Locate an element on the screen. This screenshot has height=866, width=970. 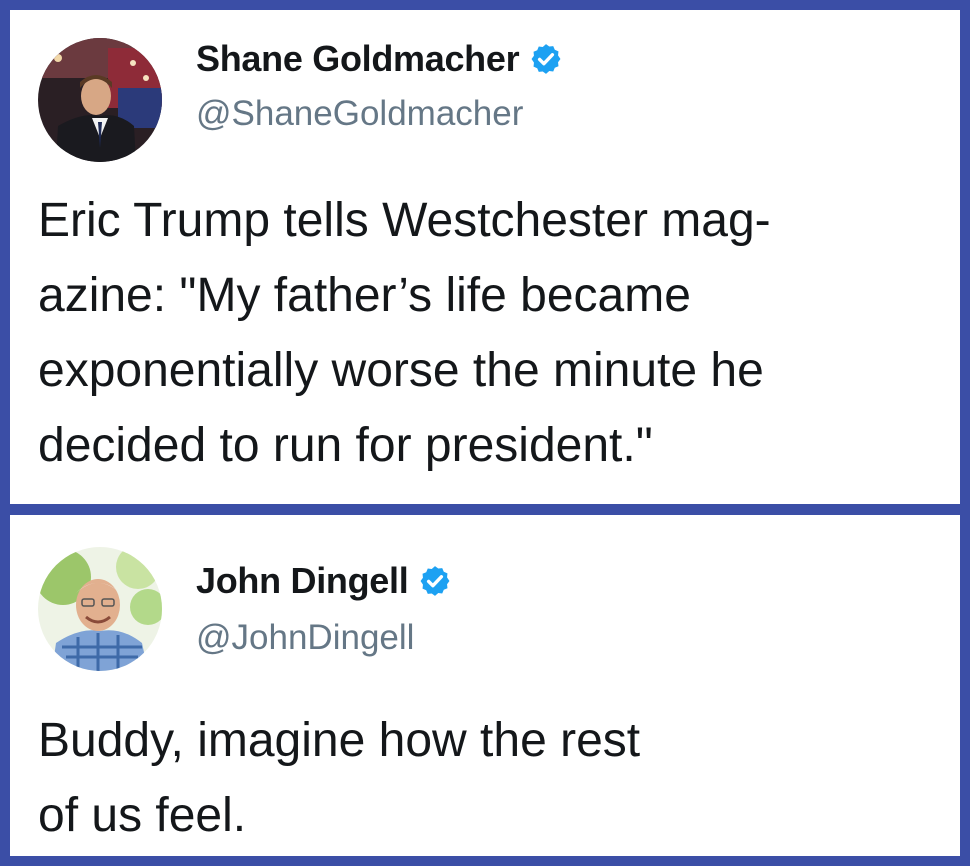
author-name-row: Shane Goldmacher is located at coordinates (379, 59).